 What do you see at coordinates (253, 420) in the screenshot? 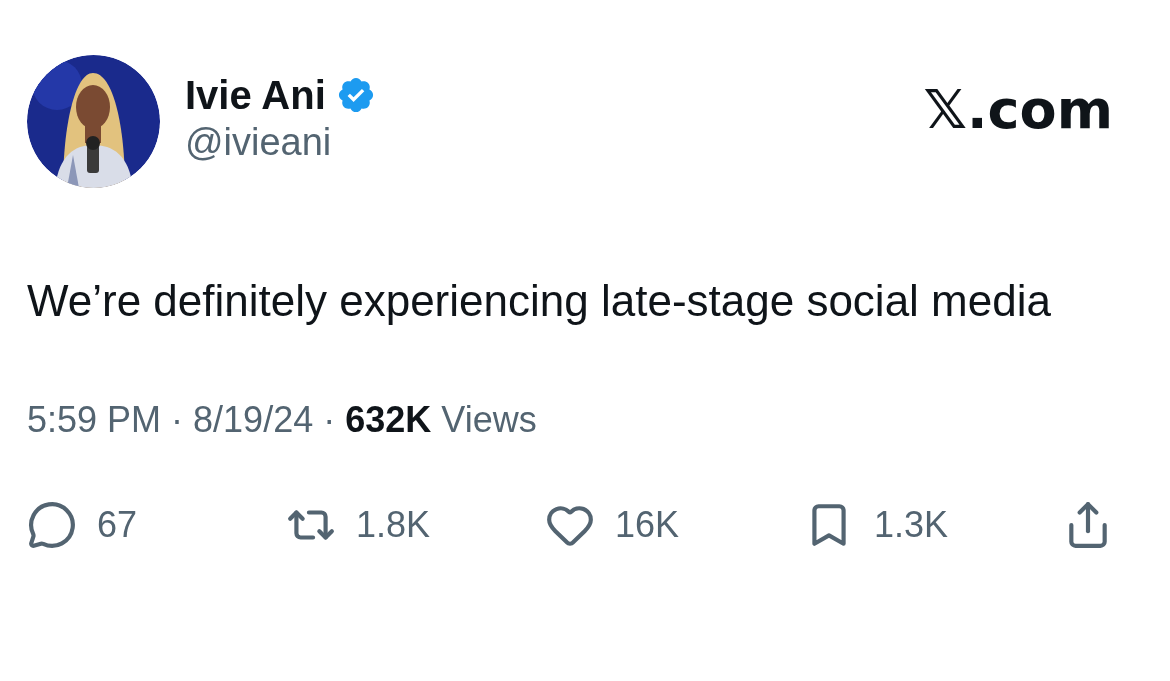
I see `post-date: 8/19/24` at bounding box center [253, 420].